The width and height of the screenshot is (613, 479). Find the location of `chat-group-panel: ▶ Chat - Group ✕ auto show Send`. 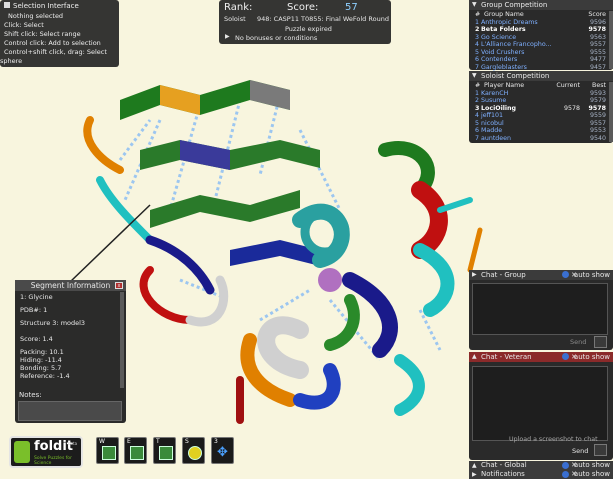

chat-group-panel: ▶ Chat - Group ✕ auto show Send is located at coordinates (541, 310).